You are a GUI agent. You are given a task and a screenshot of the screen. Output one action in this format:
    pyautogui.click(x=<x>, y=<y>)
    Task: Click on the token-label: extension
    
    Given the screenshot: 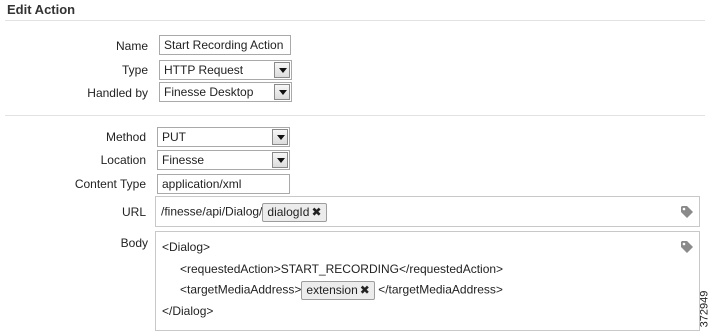 What is the action you would take?
    pyautogui.click(x=332, y=290)
    